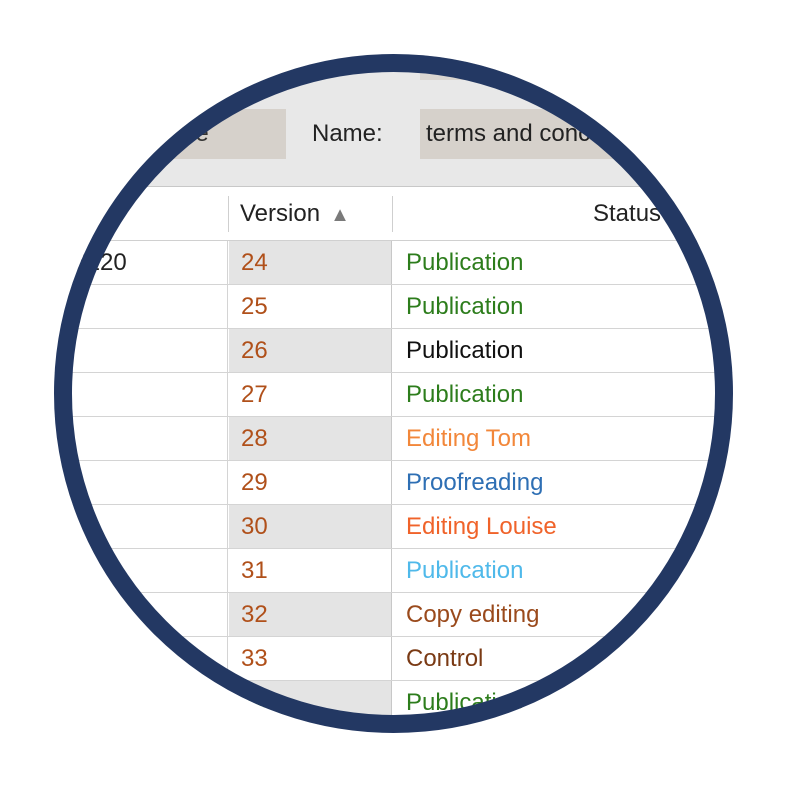 The image size is (787, 787). I want to click on column-header-status: Status, so click(627, 214).